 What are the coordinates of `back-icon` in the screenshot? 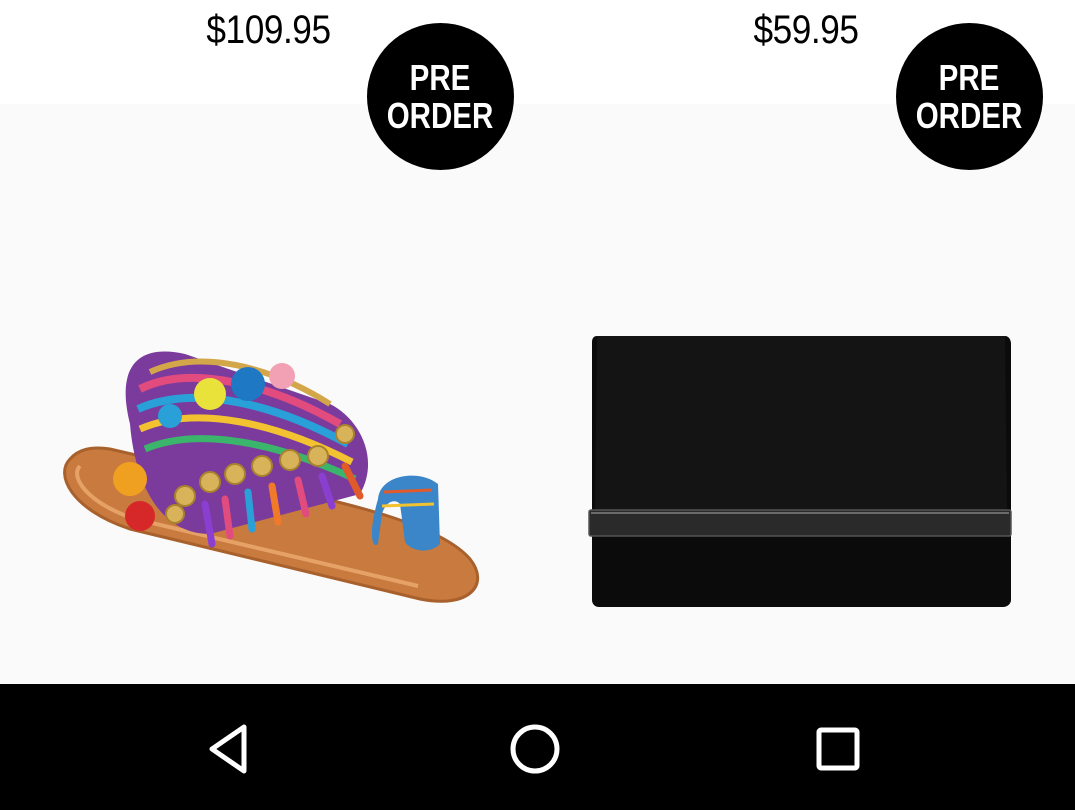 It's located at (228, 749).